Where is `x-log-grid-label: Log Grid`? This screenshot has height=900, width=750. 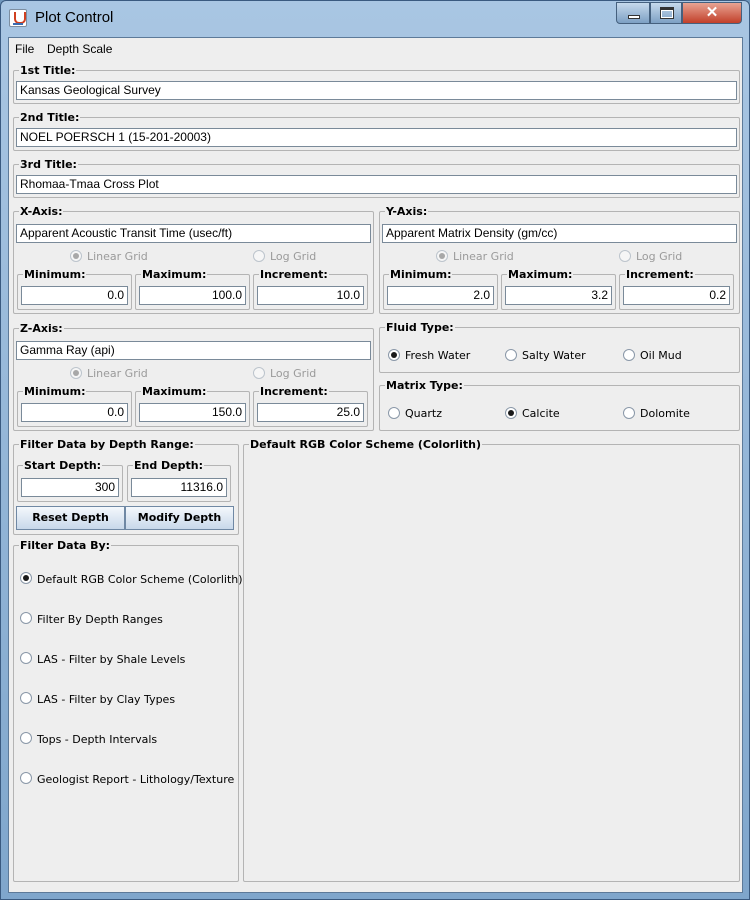
x-log-grid-label: Log Grid is located at coordinates (293, 256).